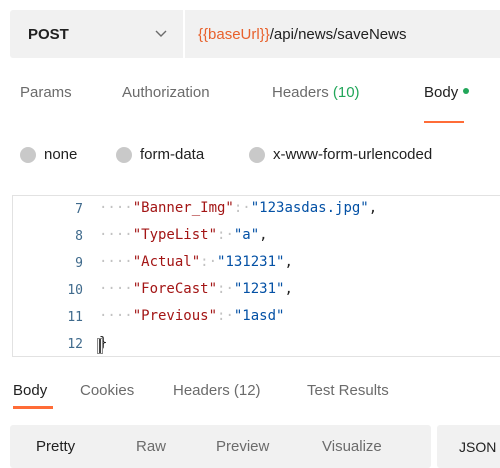  Describe the element at coordinates (259, 316) in the screenshot. I see `json-value: "1asd"` at that location.